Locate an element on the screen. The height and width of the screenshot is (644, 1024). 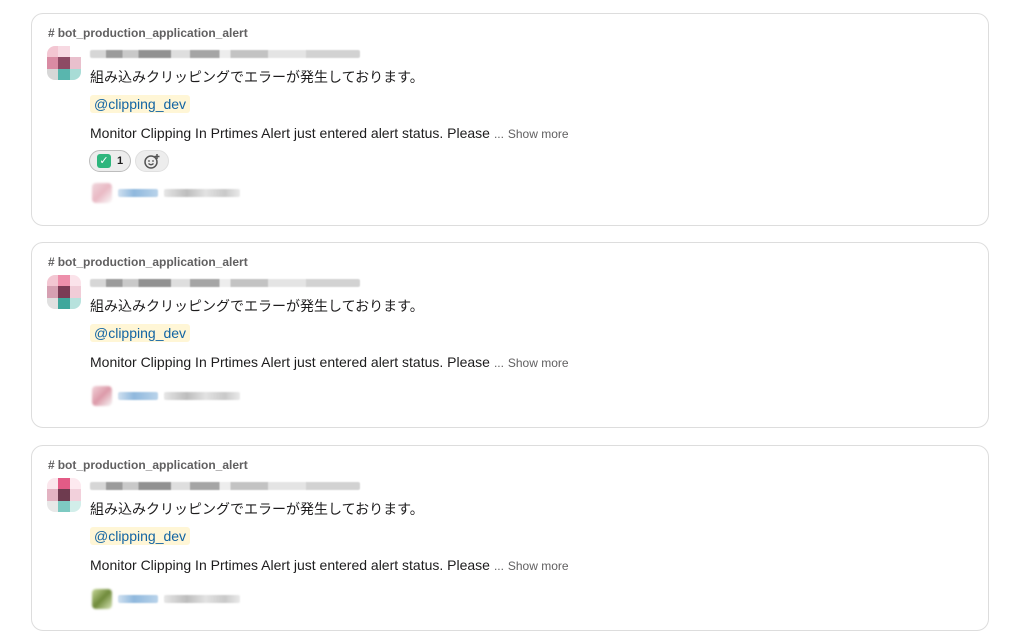
reactions-bar: ✓ 1 is located at coordinates (129, 161).